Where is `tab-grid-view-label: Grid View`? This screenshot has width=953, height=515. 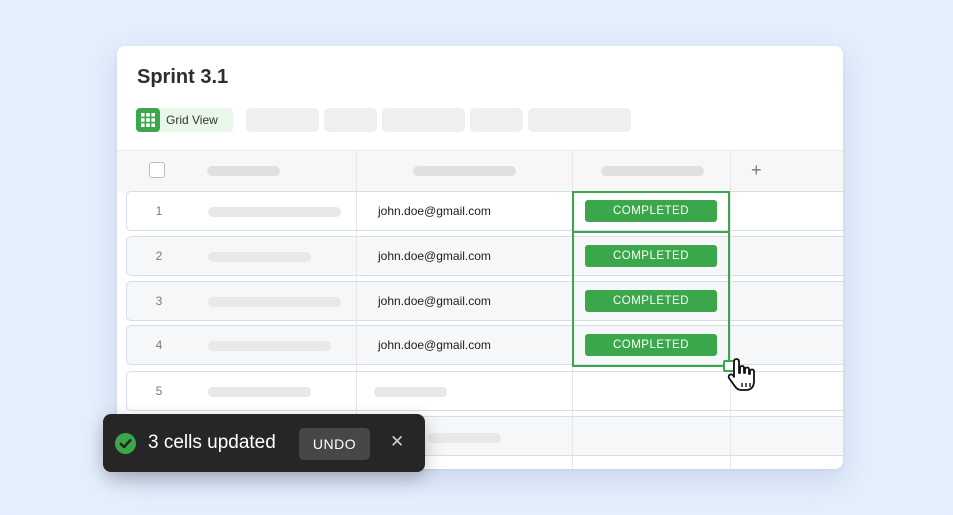 tab-grid-view-label: Grid View is located at coordinates (192, 120).